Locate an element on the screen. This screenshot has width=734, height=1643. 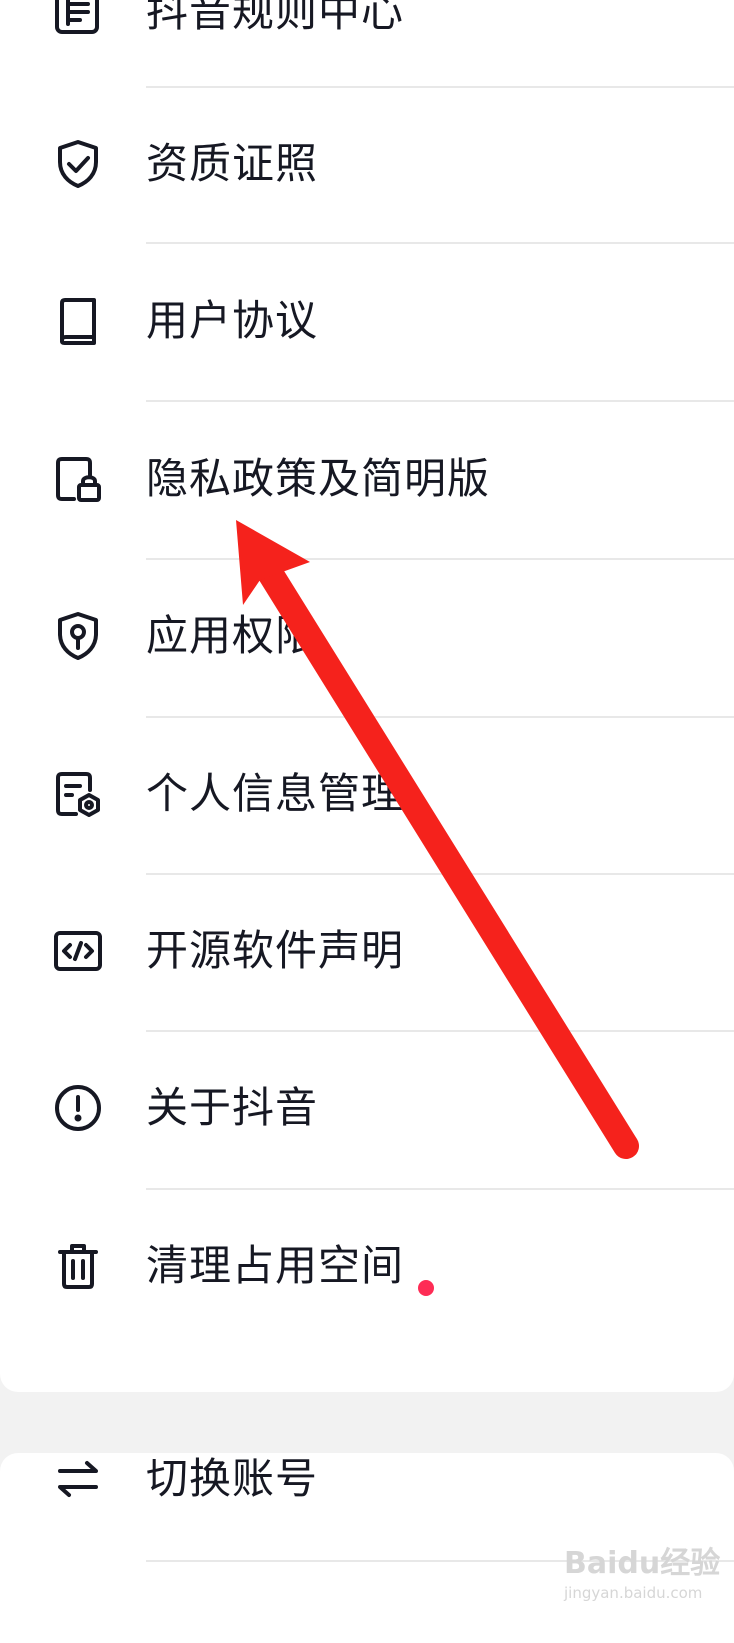
menu-item-label: 个人信息管理 is located at coordinates (275, 793).